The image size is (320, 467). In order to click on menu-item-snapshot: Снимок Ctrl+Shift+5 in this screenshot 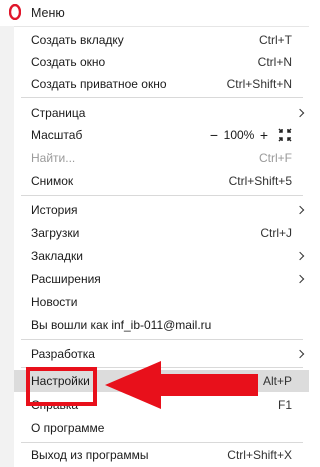, I will do `click(161, 181)`.